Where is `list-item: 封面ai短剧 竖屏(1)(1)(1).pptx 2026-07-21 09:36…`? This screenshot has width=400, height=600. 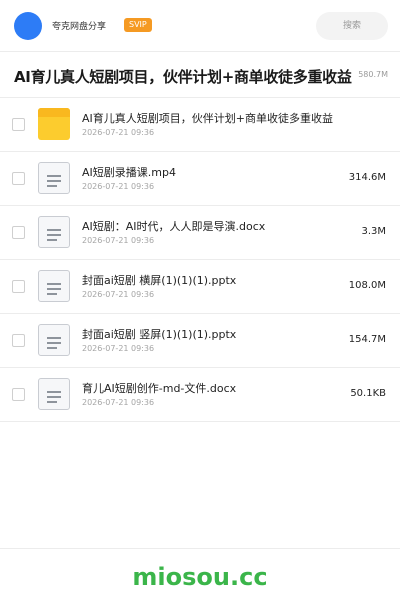
list-item: 封面ai短剧 竖屏(1)(1)(1).pptx 2026-07-21 09:36… is located at coordinates (200, 341).